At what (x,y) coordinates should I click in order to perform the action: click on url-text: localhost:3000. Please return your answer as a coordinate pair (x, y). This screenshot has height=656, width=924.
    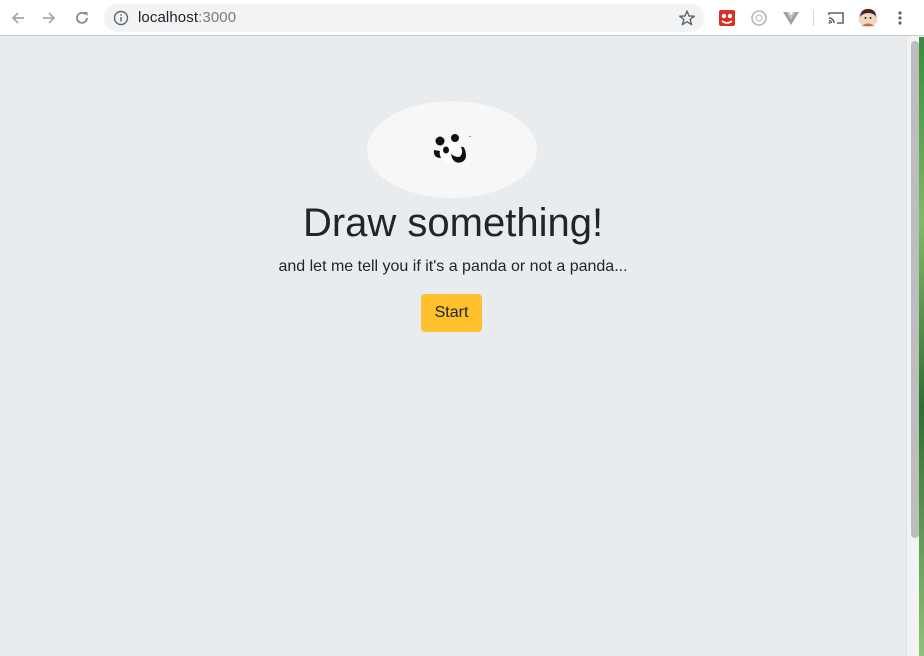
    Looking at the image, I should click on (187, 18).